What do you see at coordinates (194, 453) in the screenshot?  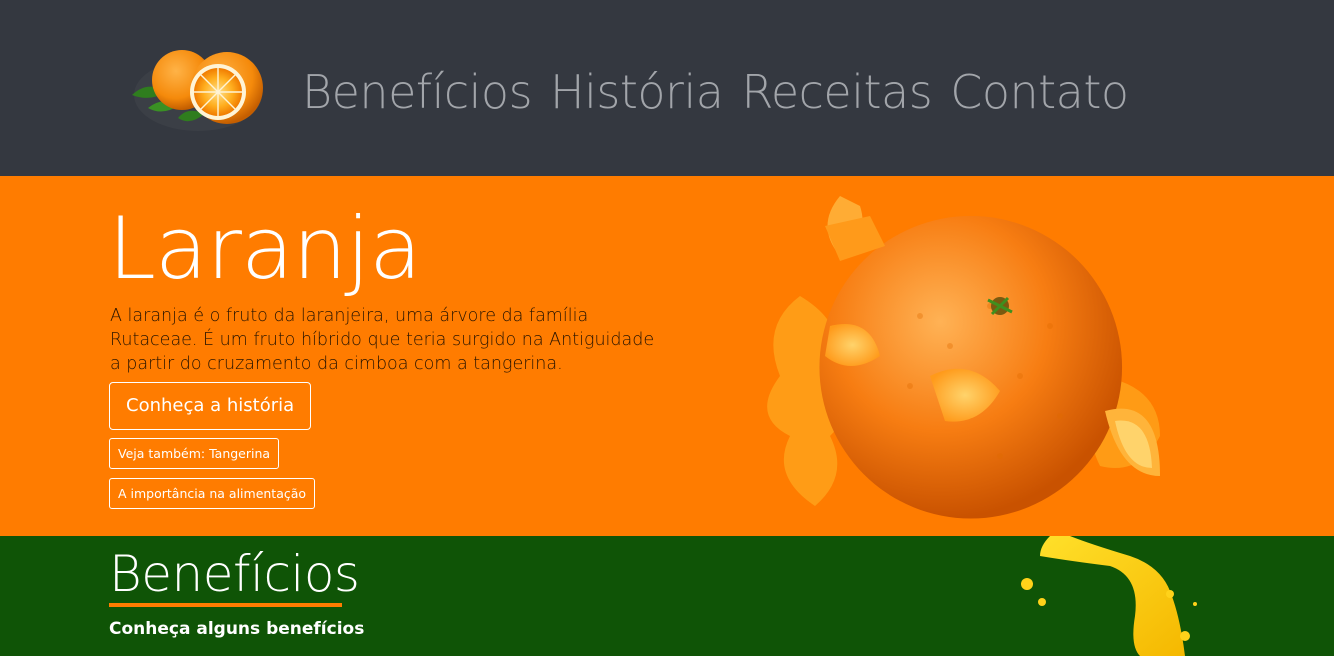 I see `tangerine-link-button: Veja também: Tangerina` at bounding box center [194, 453].